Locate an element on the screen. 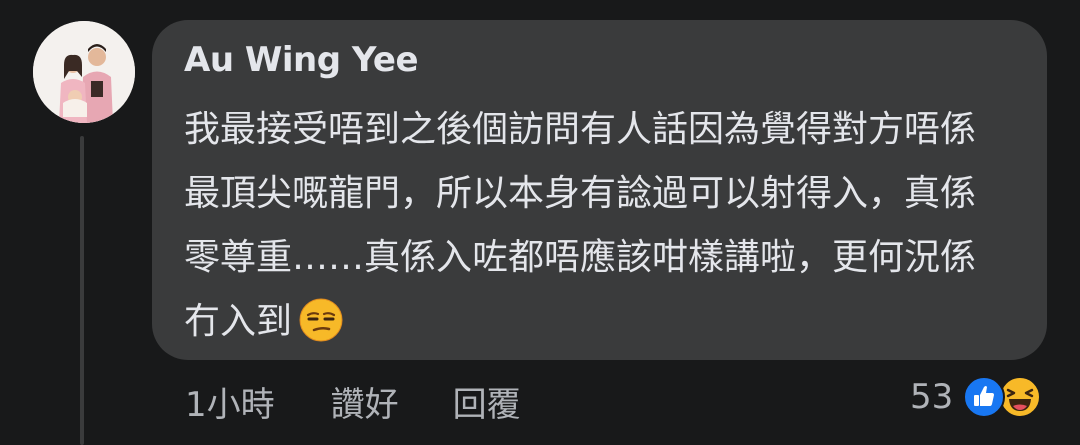 The width and height of the screenshot is (1080, 445). reply-button: 回覆 is located at coordinates (487, 405).